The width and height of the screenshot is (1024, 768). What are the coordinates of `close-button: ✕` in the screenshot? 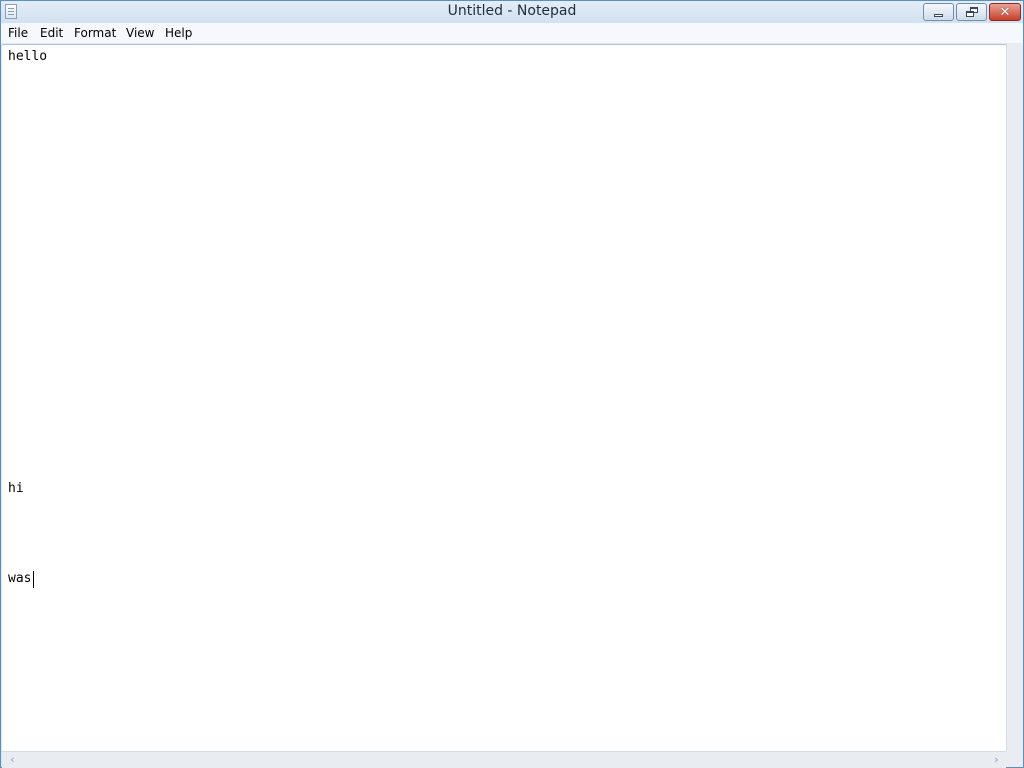 It's located at (1005, 12).